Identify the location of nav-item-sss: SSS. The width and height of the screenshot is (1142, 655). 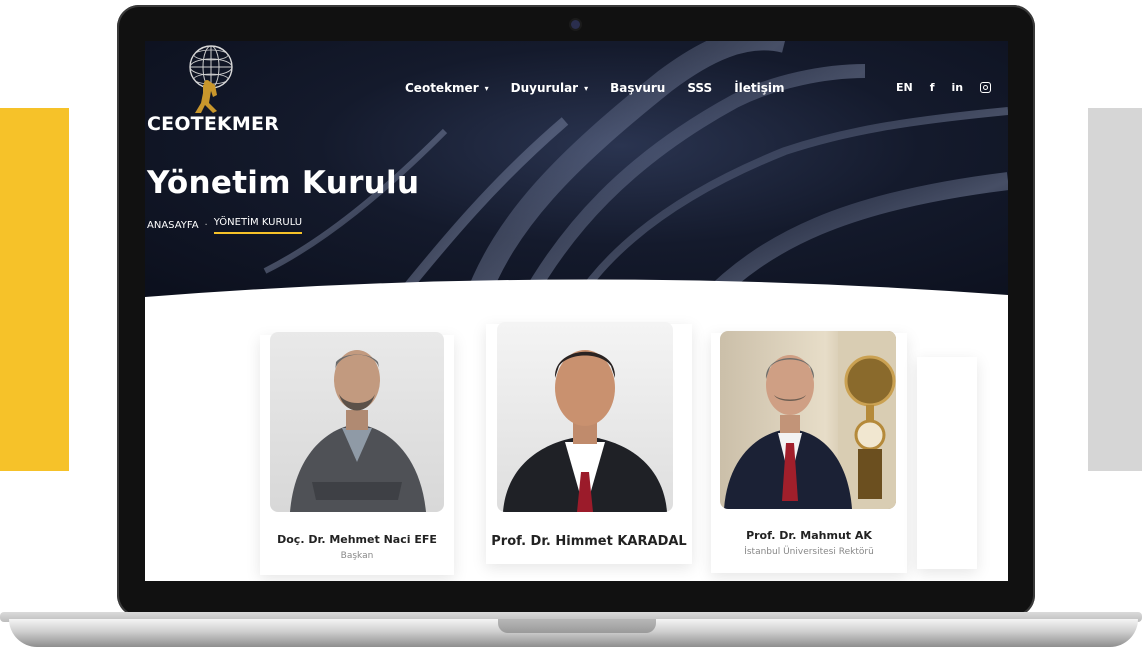
(699, 88).